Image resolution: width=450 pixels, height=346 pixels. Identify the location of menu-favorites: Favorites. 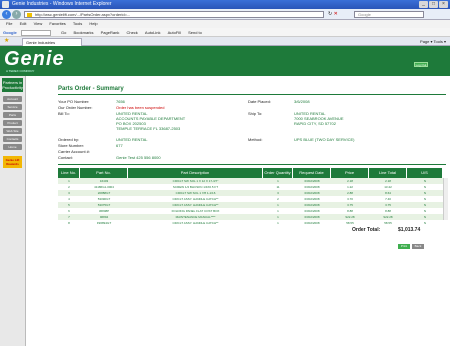
(57, 23).